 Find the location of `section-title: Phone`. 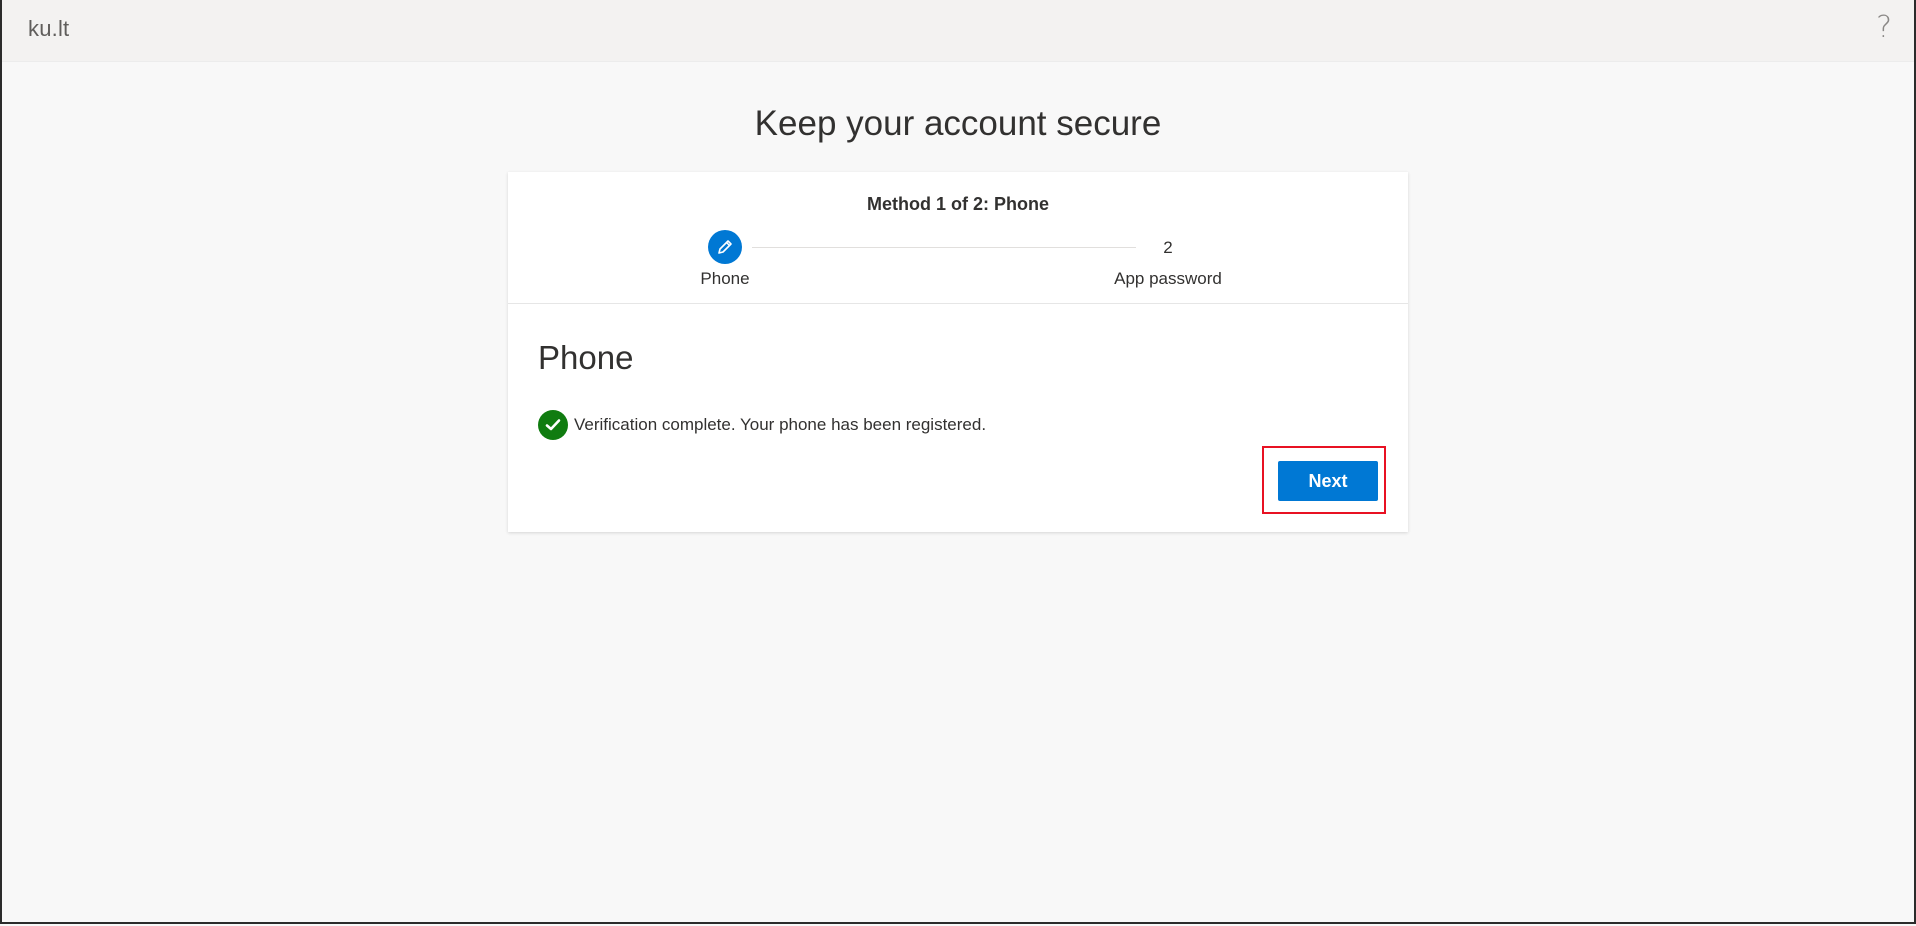

section-title: Phone is located at coordinates (586, 357).